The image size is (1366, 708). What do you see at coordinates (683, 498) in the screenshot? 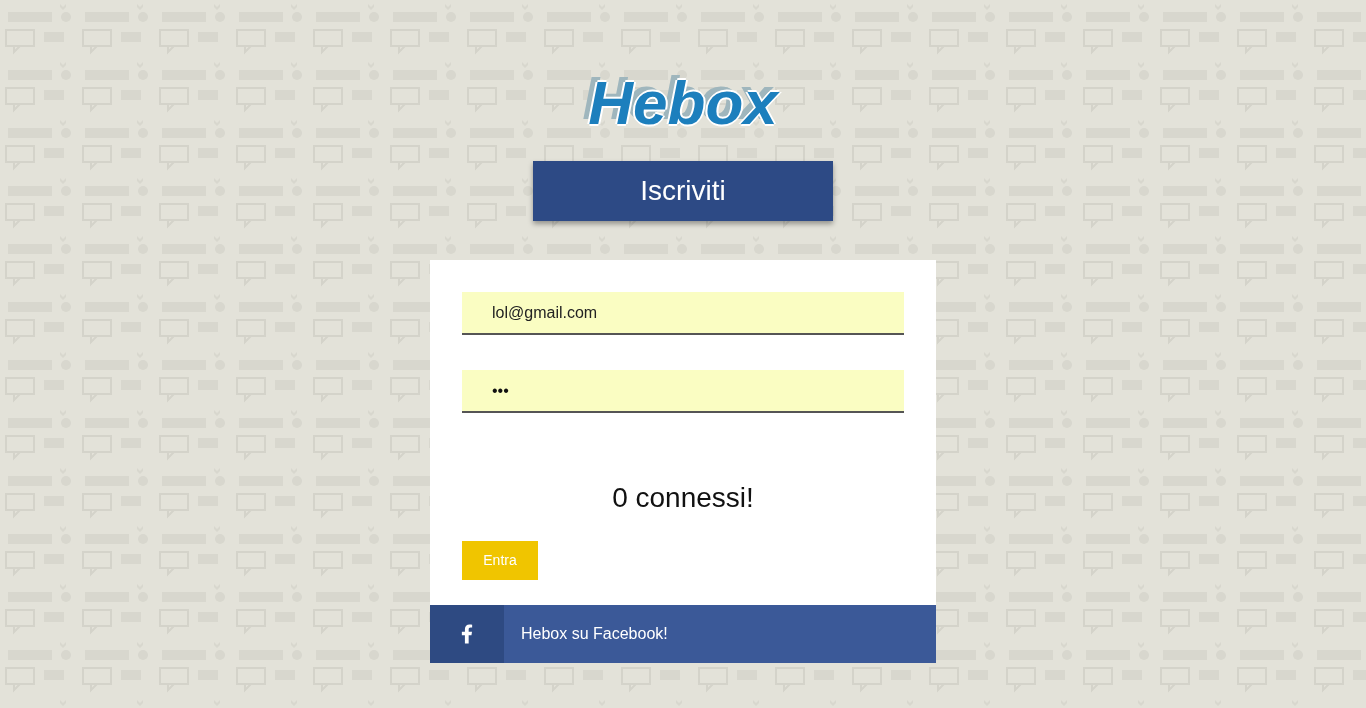
I see `online-count: 0 connessi!` at bounding box center [683, 498].